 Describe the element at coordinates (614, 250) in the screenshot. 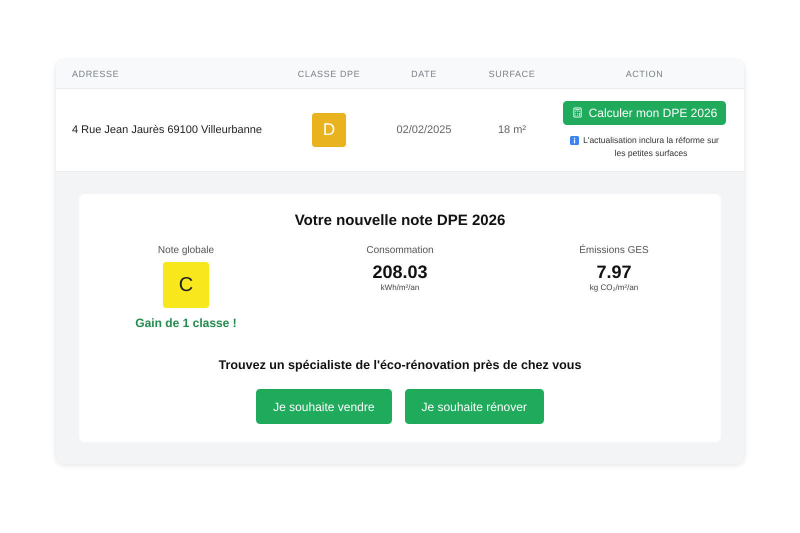

I see `metric-label: Émissions GES` at that location.